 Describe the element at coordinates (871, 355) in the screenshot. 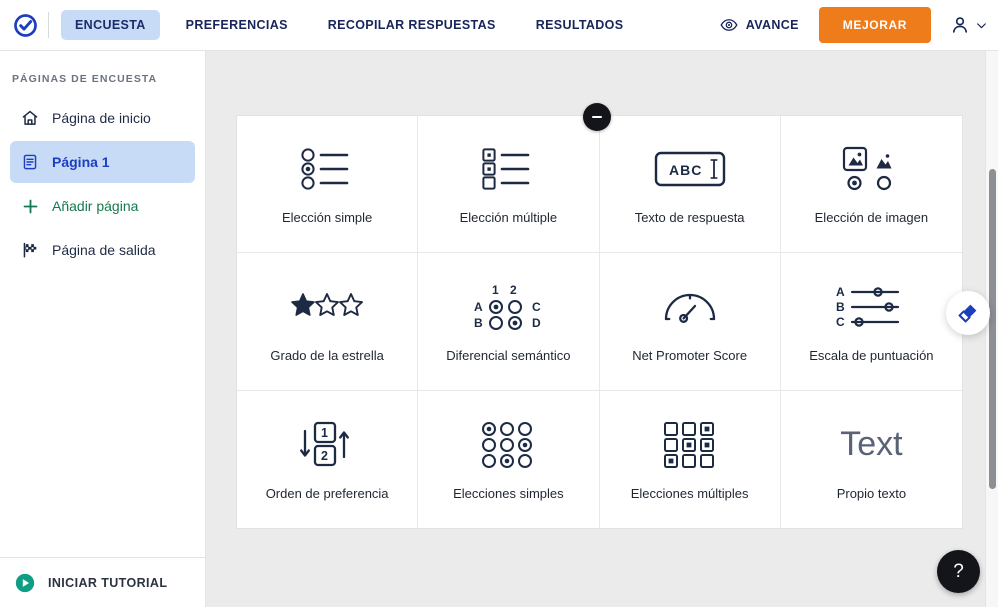

I see `question-type-label: Escala de puntuación` at that location.